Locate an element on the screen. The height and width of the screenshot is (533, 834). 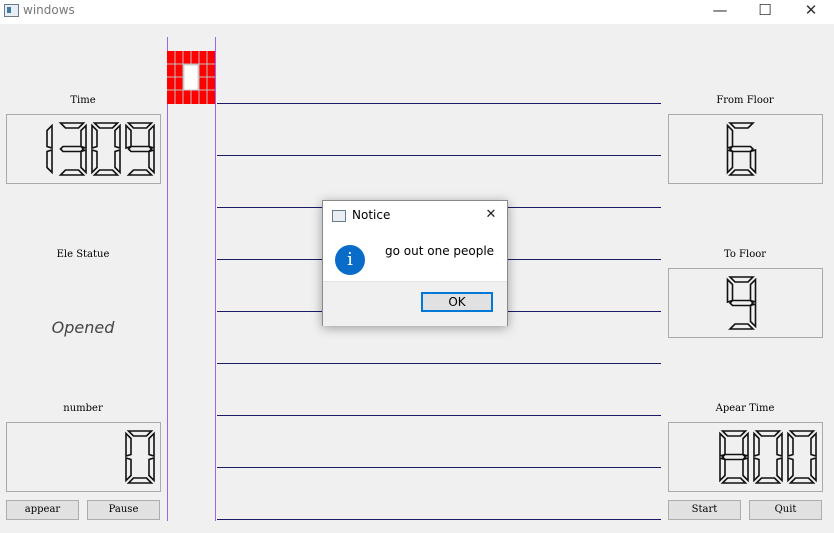
number-digits is located at coordinates (140, 457).